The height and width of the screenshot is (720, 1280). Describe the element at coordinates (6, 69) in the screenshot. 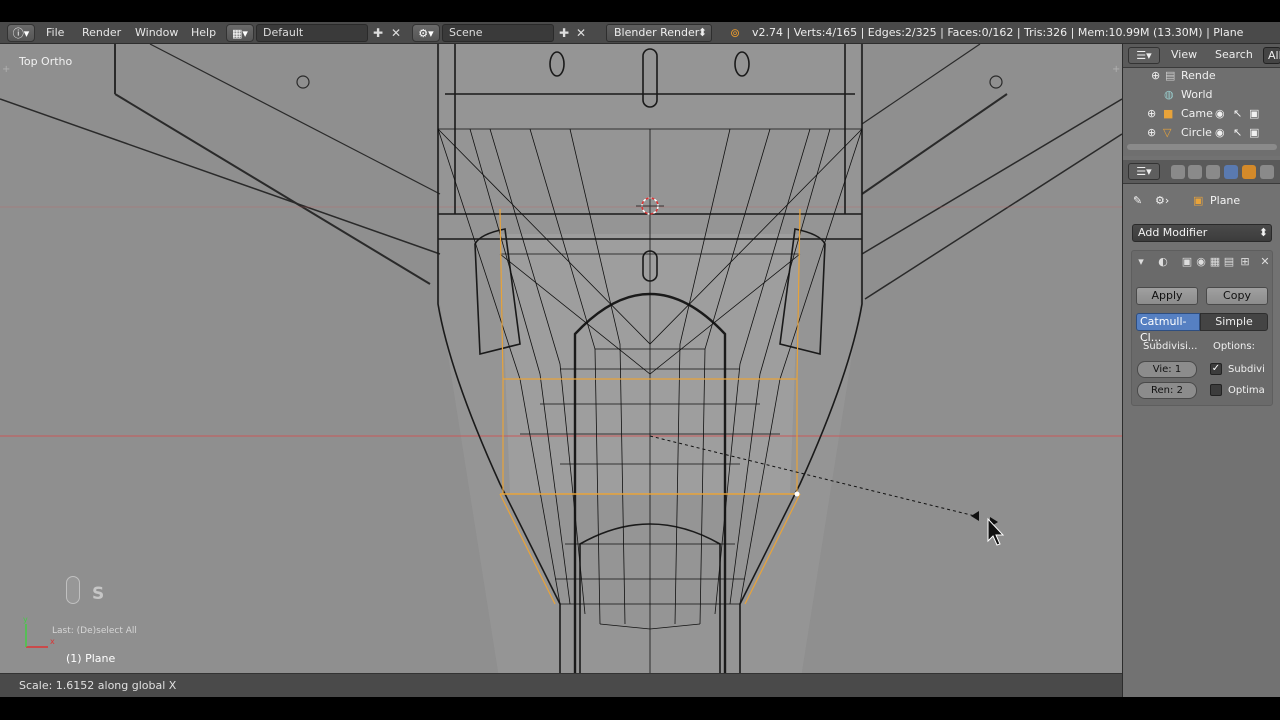

I see `corner-widget-icon: +` at that location.